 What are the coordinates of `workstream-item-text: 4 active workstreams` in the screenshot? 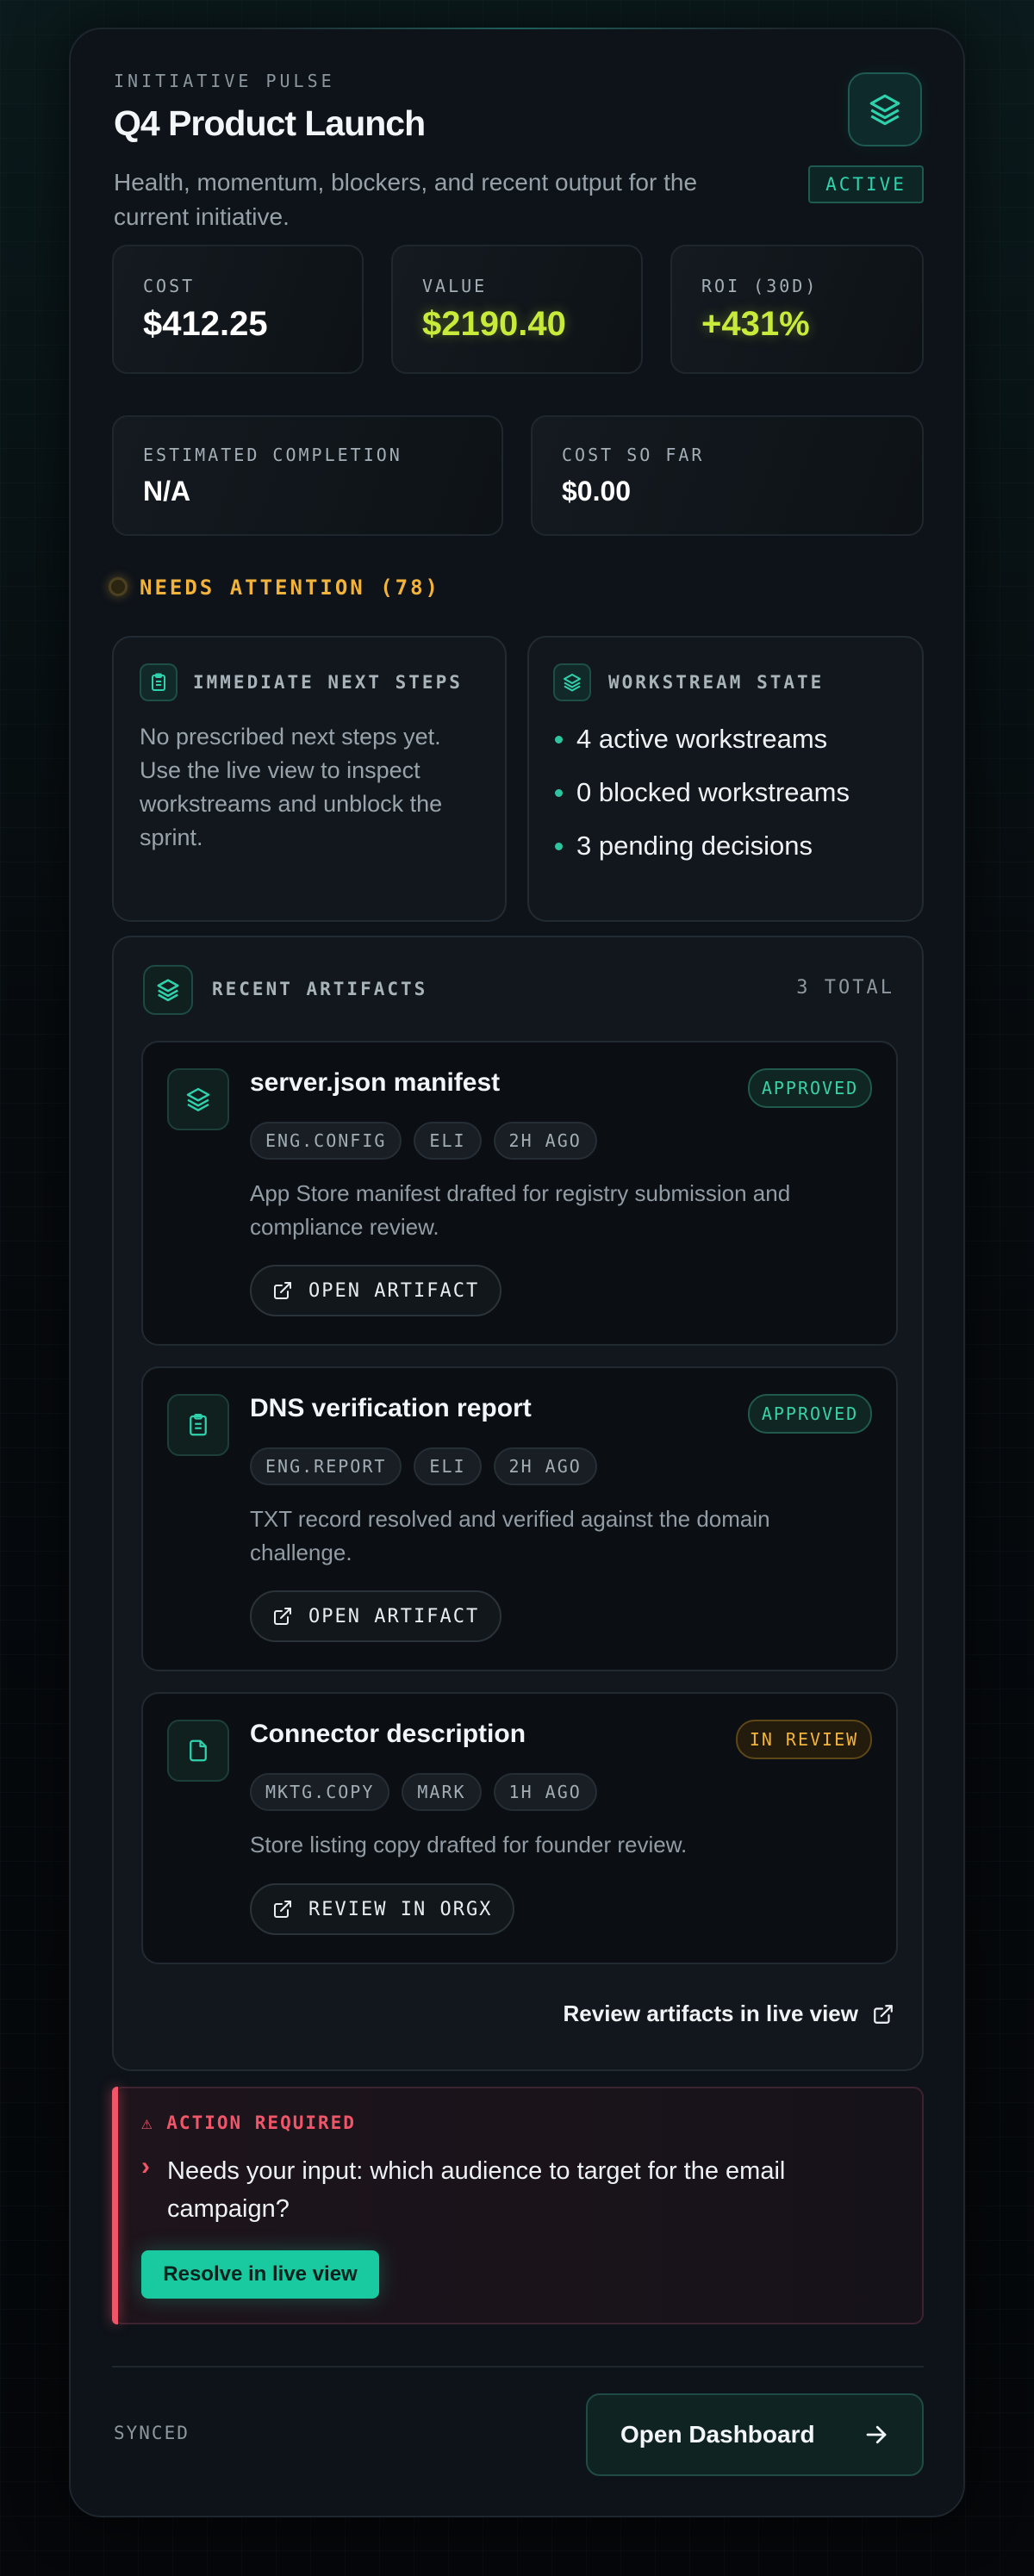 It's located at (702, 739).